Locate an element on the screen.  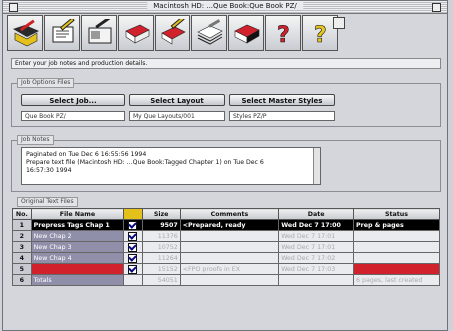
job-path-field: Que Book PZ/ is located at coordinates (73, 116).